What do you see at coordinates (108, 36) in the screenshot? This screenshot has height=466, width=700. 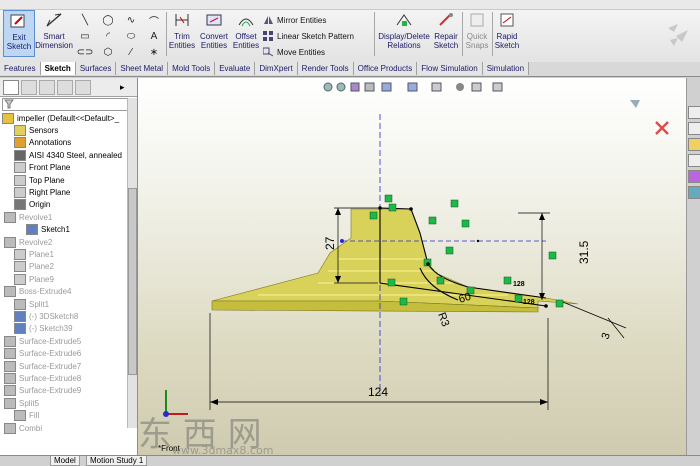 I see `arc-tool-icon: ◜` at bounding box center [108, 36].